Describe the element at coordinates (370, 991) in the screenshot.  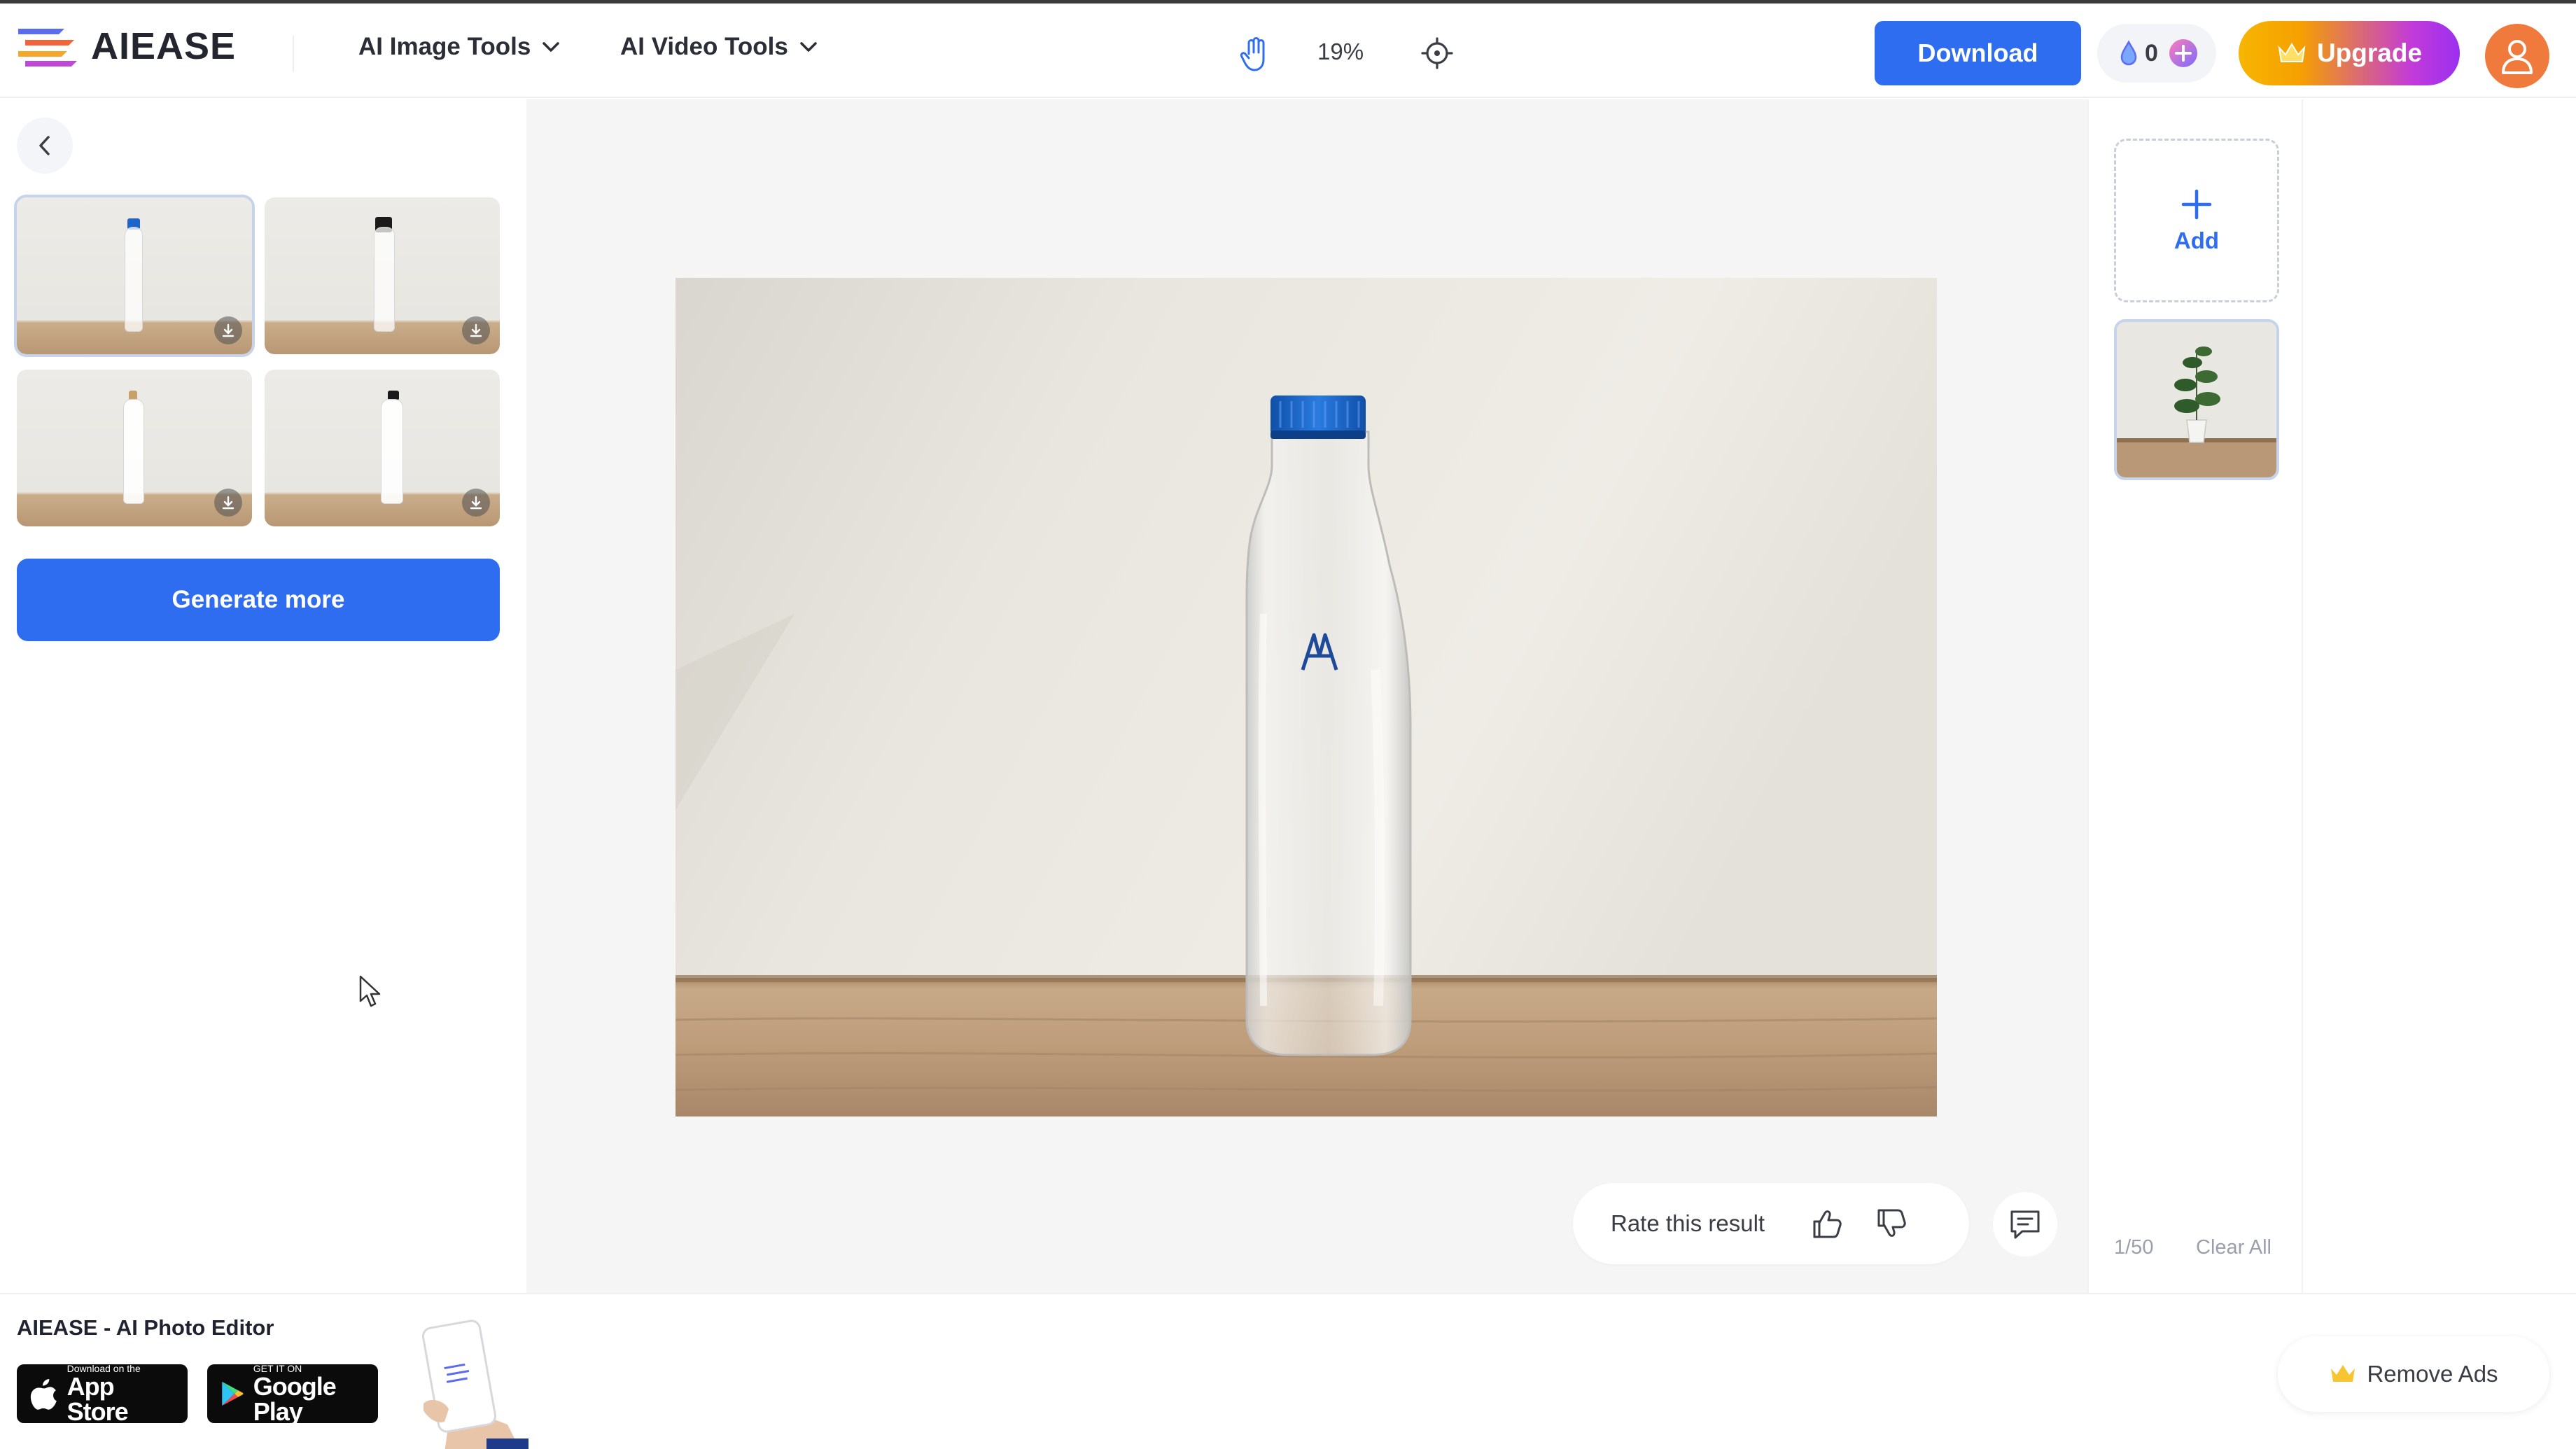
I see `mouse-cursor-icon` at that location.